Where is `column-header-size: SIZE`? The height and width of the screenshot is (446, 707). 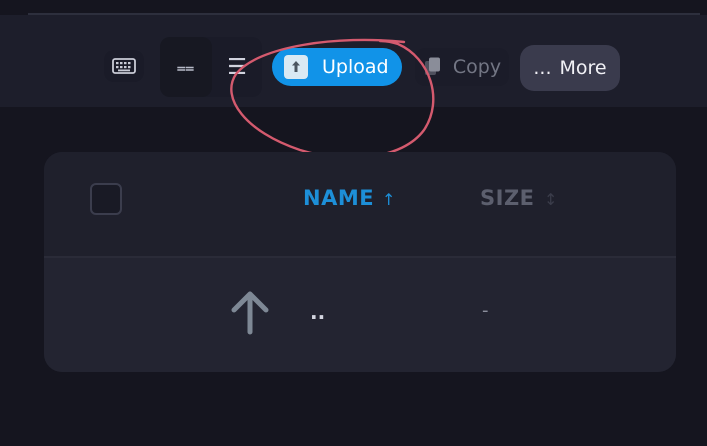
column-header-size: SIZE is located at coordinates (507, 198).